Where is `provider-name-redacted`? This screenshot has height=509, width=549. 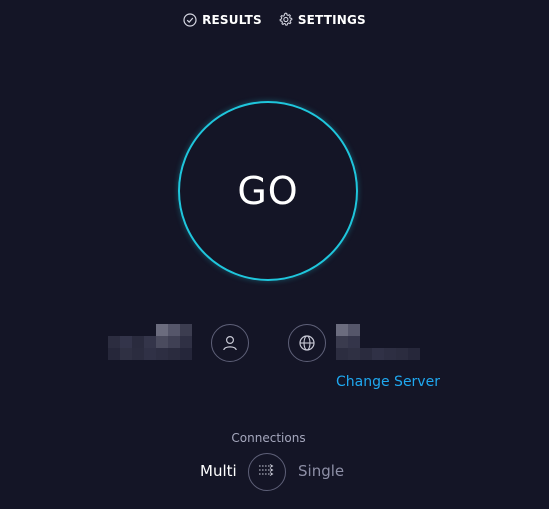
provider-name-redacted is located at coordinates (156, 342).